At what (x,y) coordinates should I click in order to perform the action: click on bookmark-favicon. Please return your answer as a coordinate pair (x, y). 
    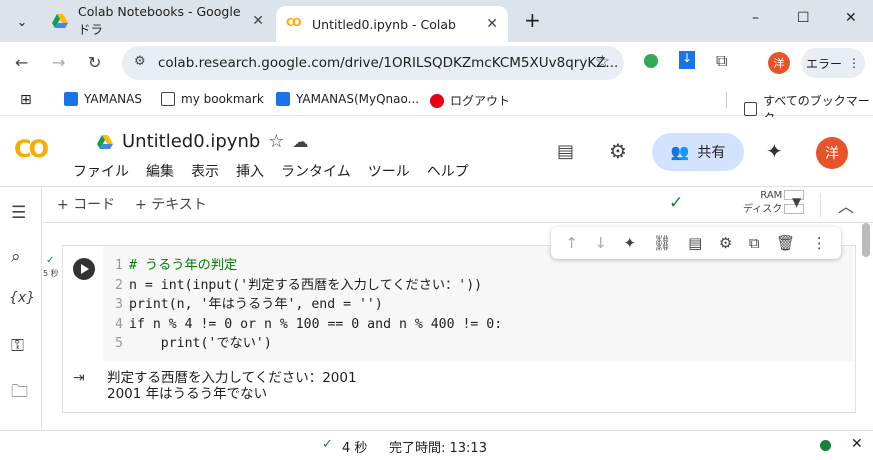
    Looking at the image, I should click on (71, 99).